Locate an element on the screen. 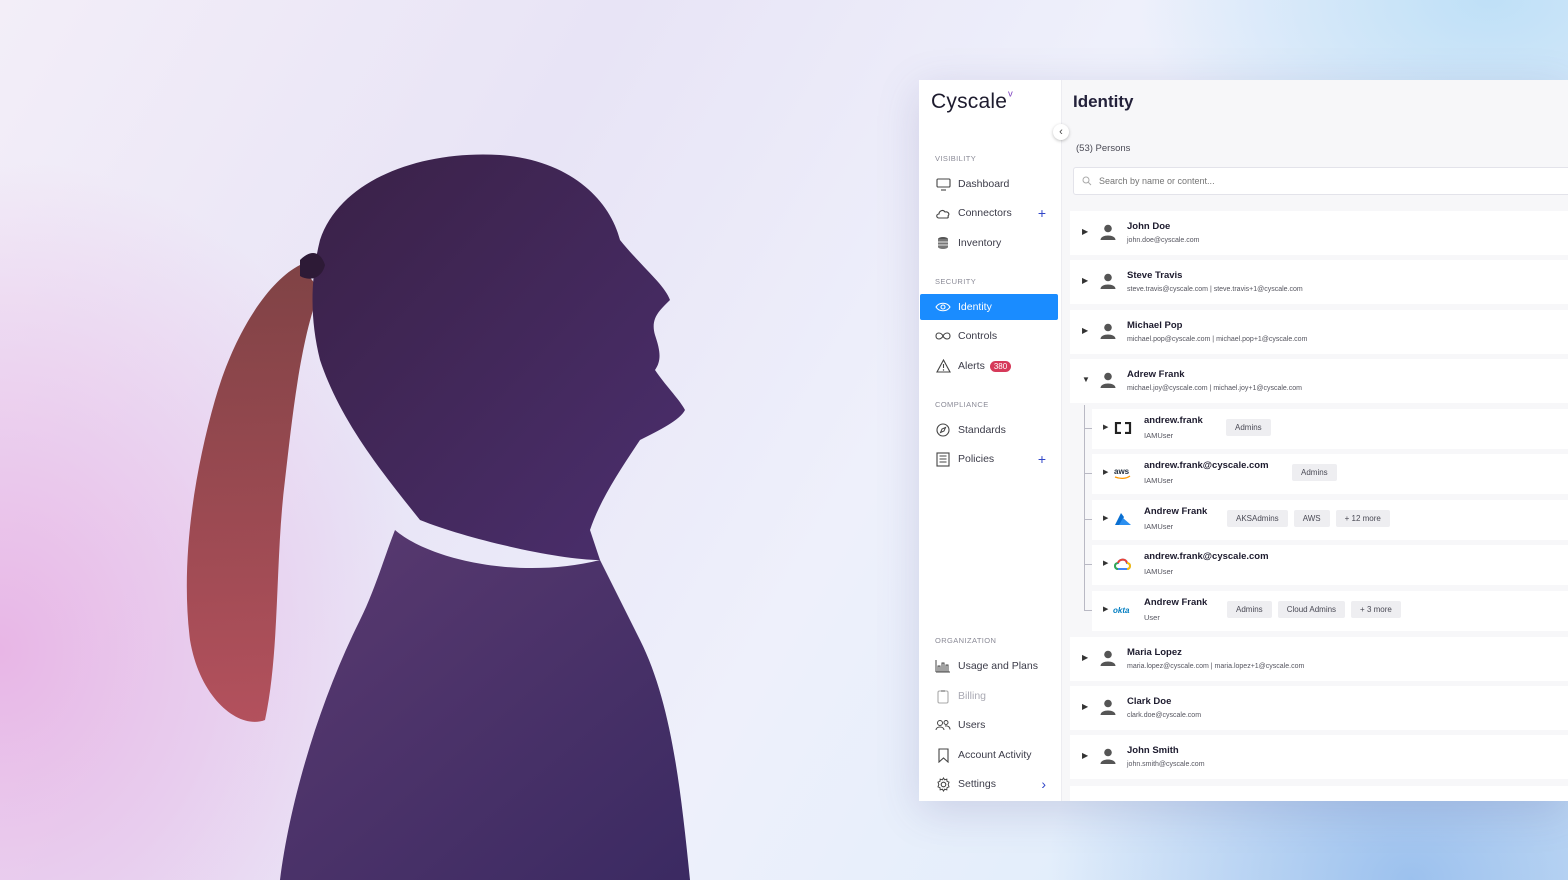 The height and width of the screenshot is (880, 1568). group-tag: Cloud Admins is located at coordinates (1311, 609).